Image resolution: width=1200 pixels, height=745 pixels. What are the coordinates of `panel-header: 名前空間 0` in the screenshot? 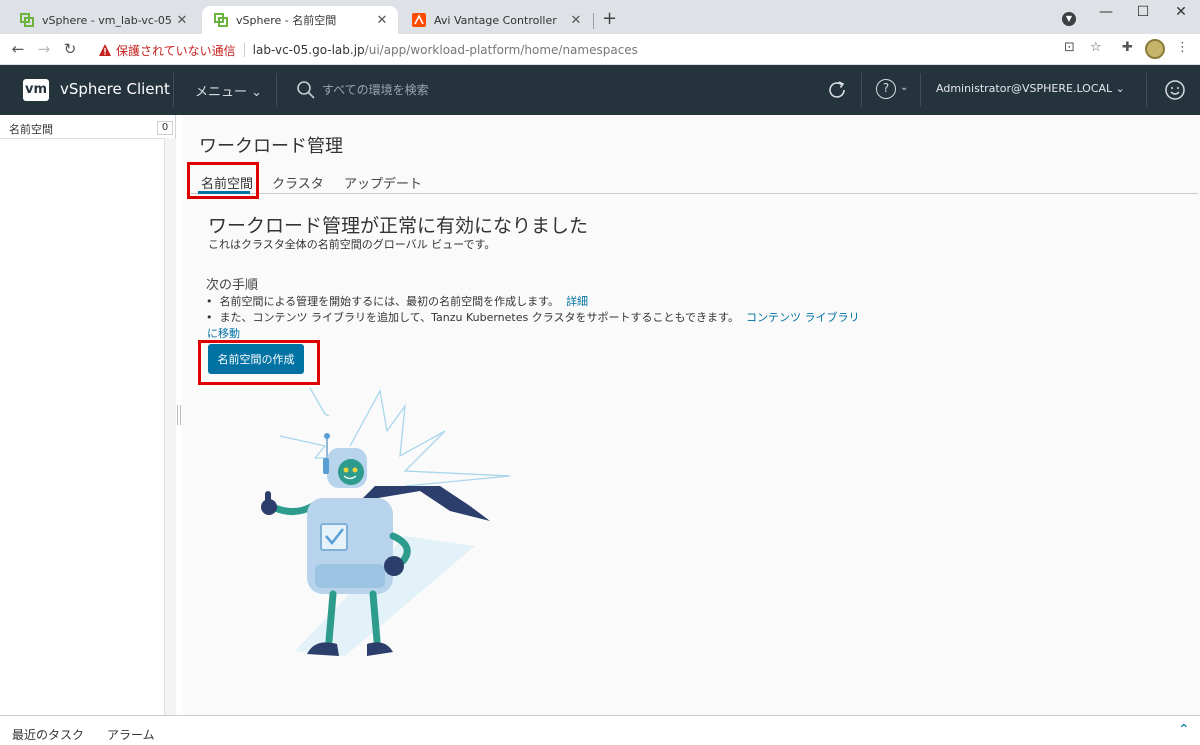 It's located at (88, 127).